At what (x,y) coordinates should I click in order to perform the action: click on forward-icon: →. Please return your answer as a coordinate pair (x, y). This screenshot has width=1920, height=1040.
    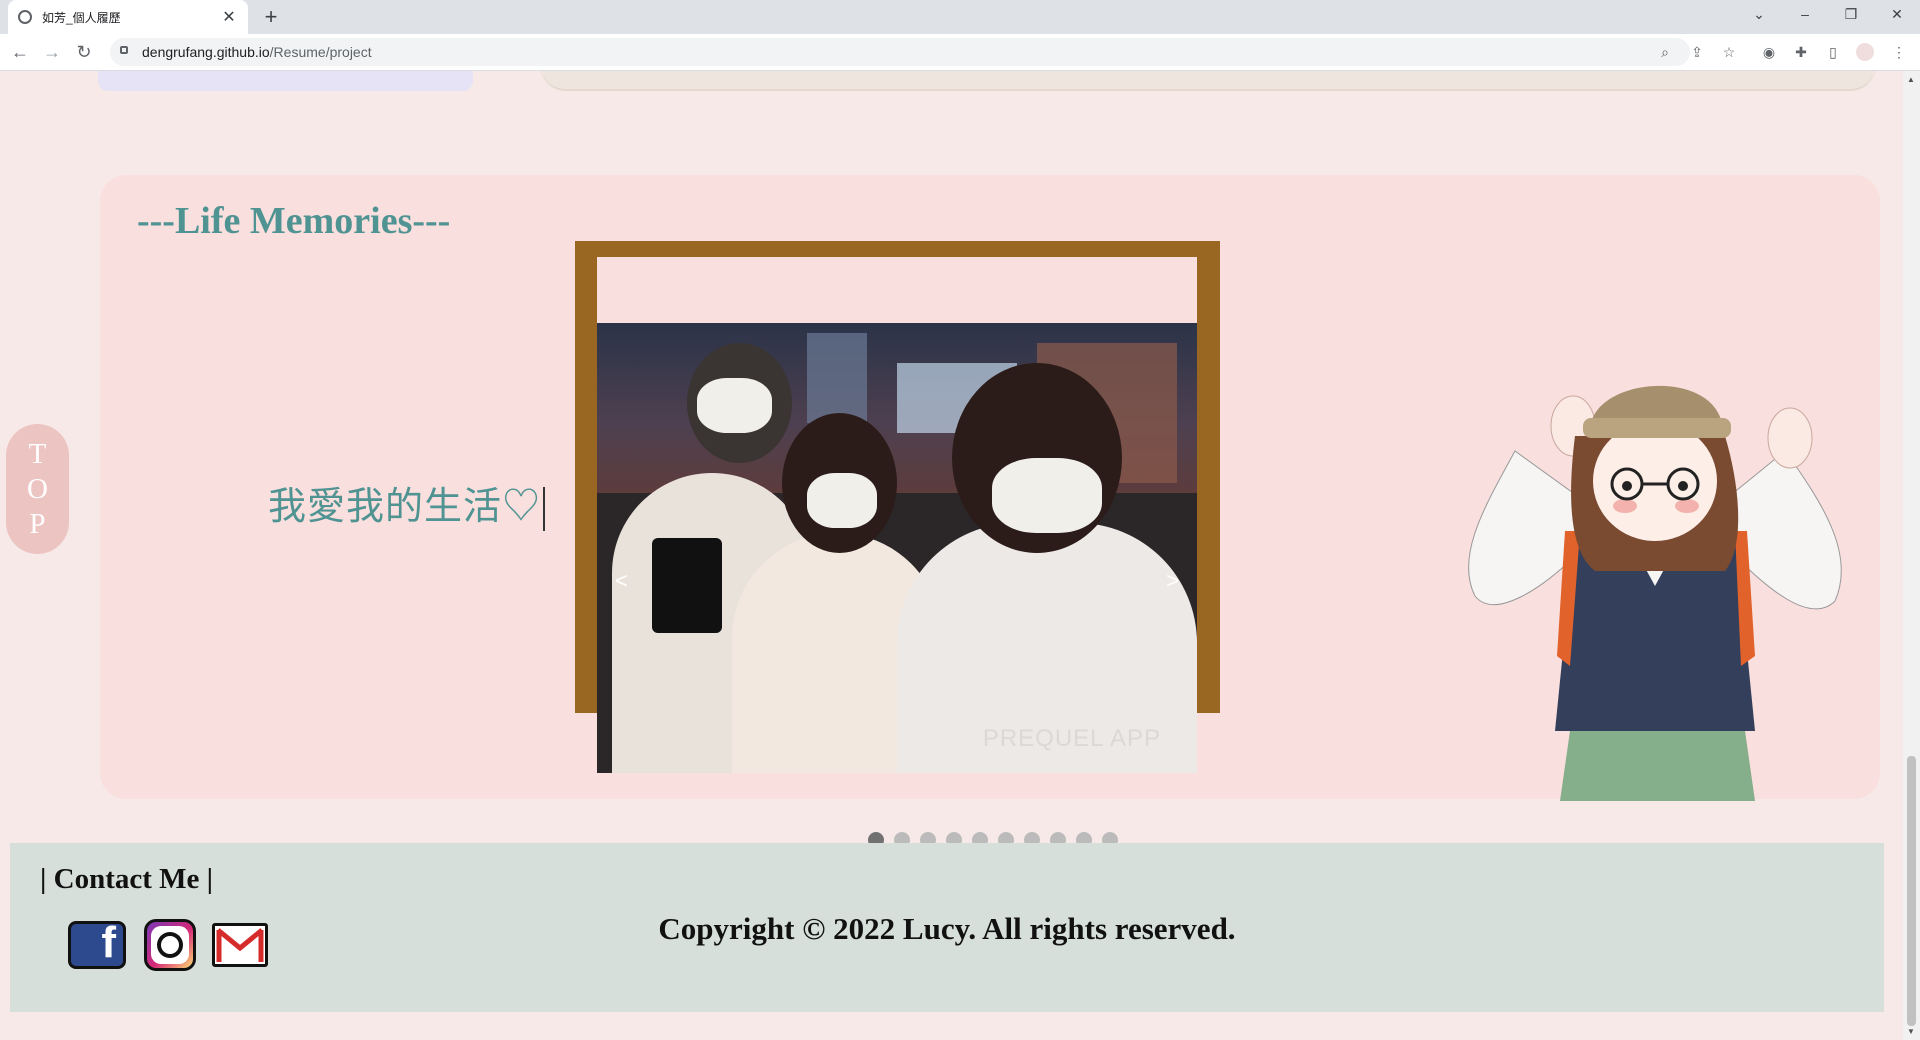
    Looking at the image, I should click on (52, 52).